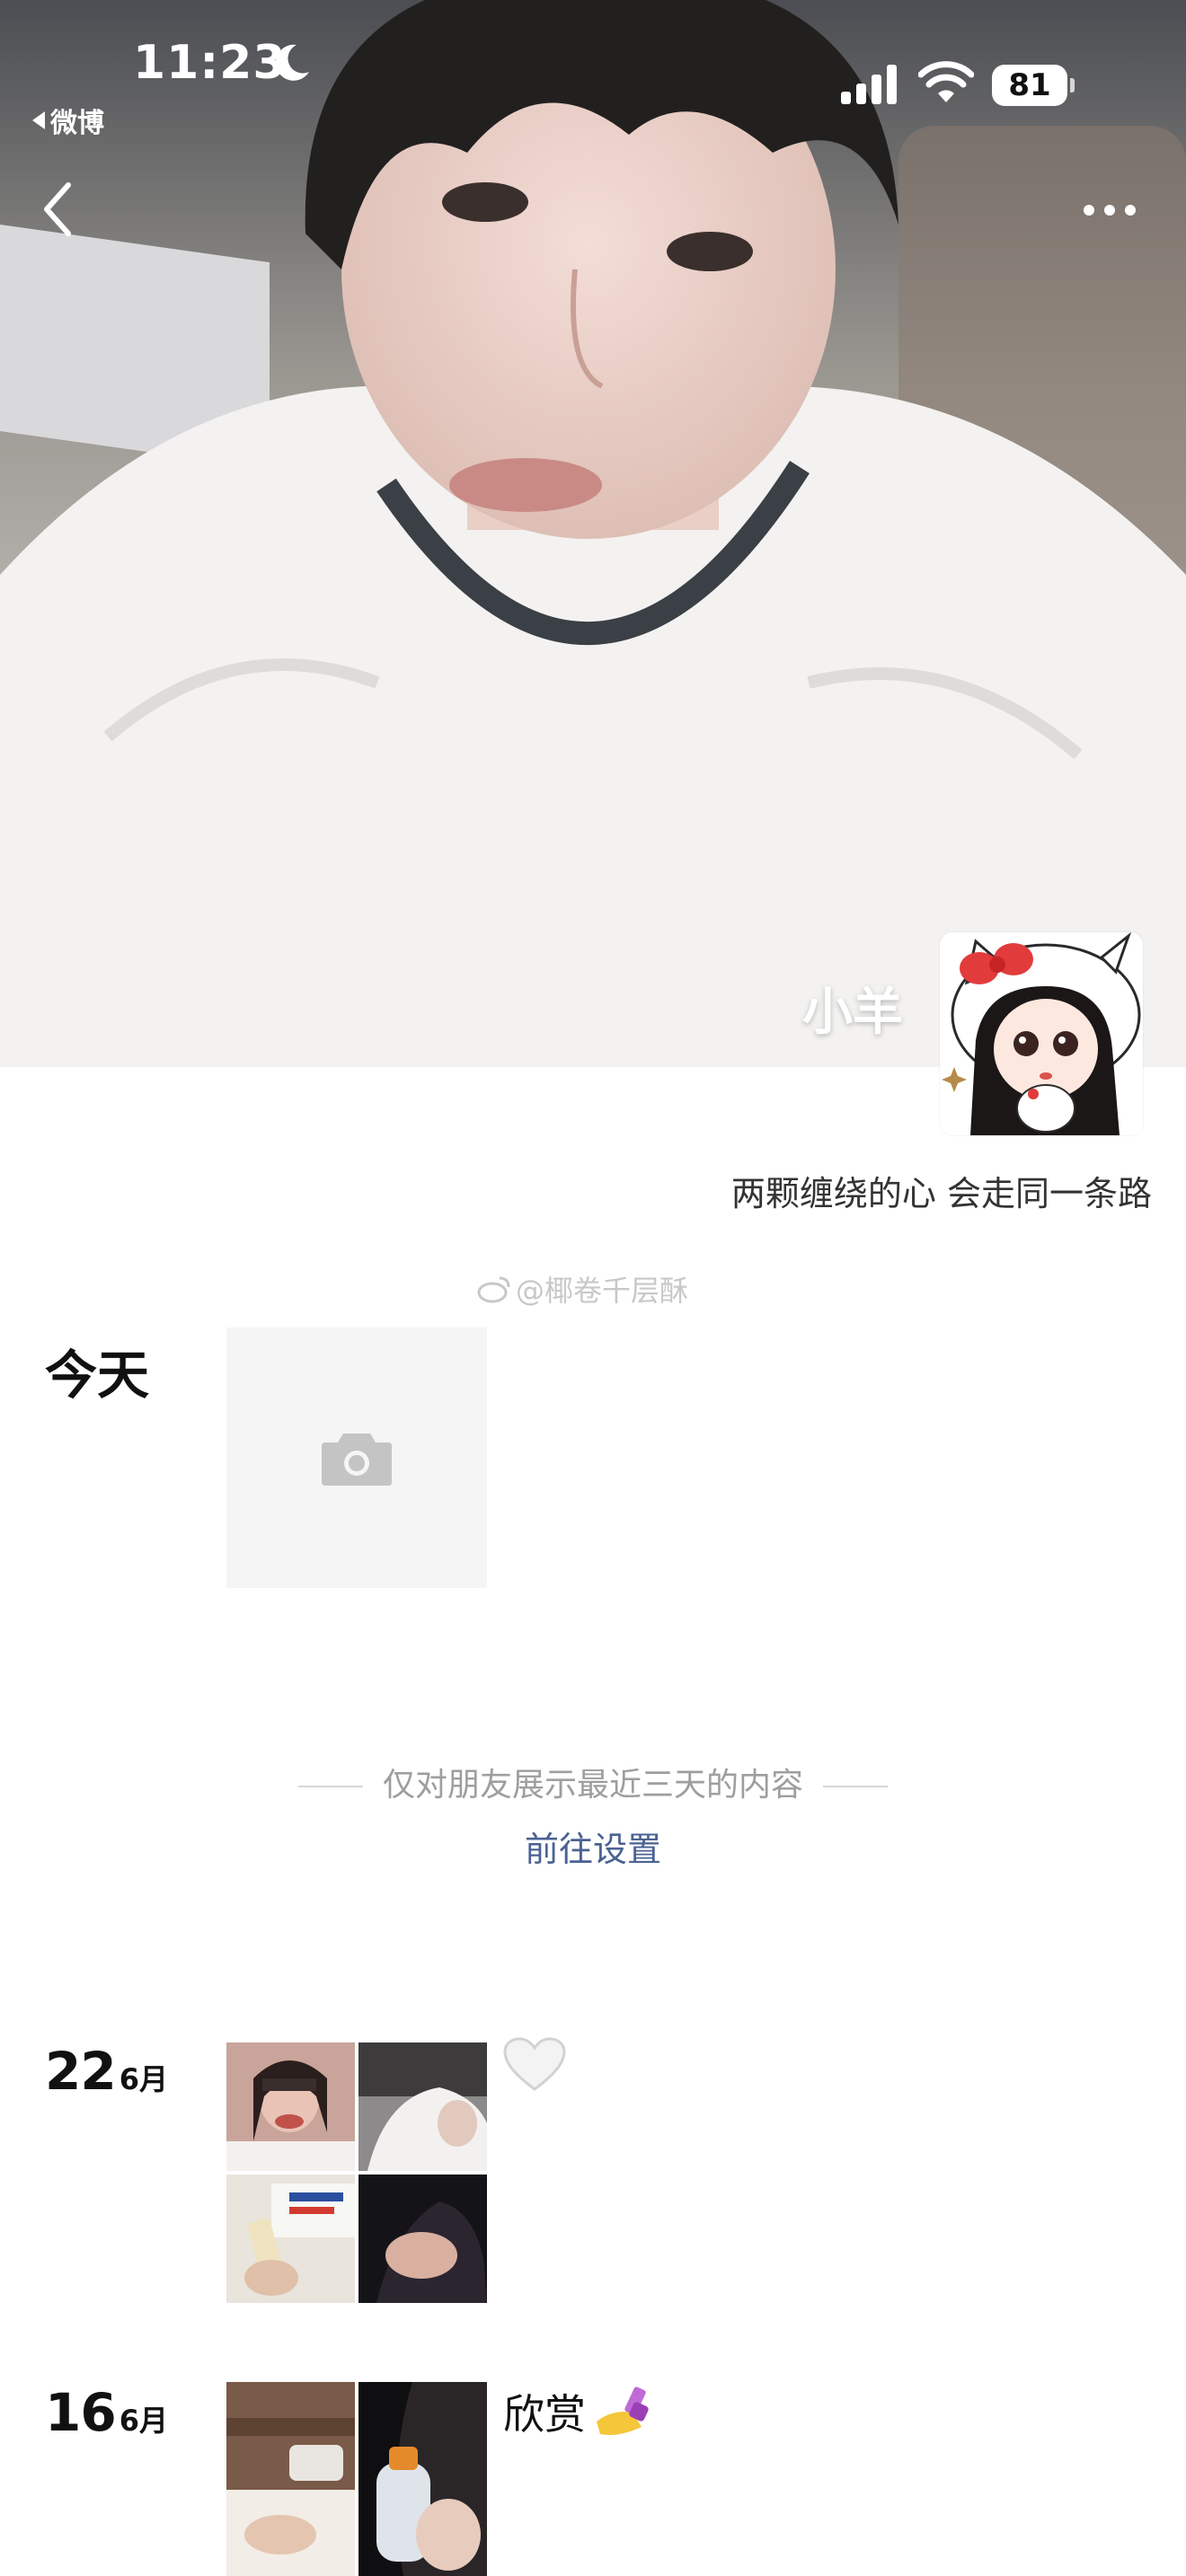 The height and width of the screenshot is (2576, 1186). What do you see at coordinates (77, 123) in the screenshot?
I see `back-app-label: 微博` at bounding box center [77, 123].